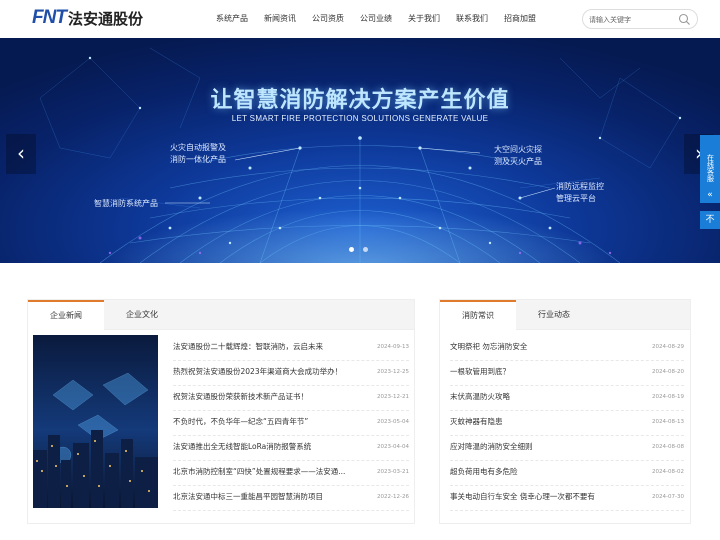 This screenshot has width=720, height=540. I want to click on banner-label-large-space: 大空间火灾探 测及灭火产品, so click(518, 155).